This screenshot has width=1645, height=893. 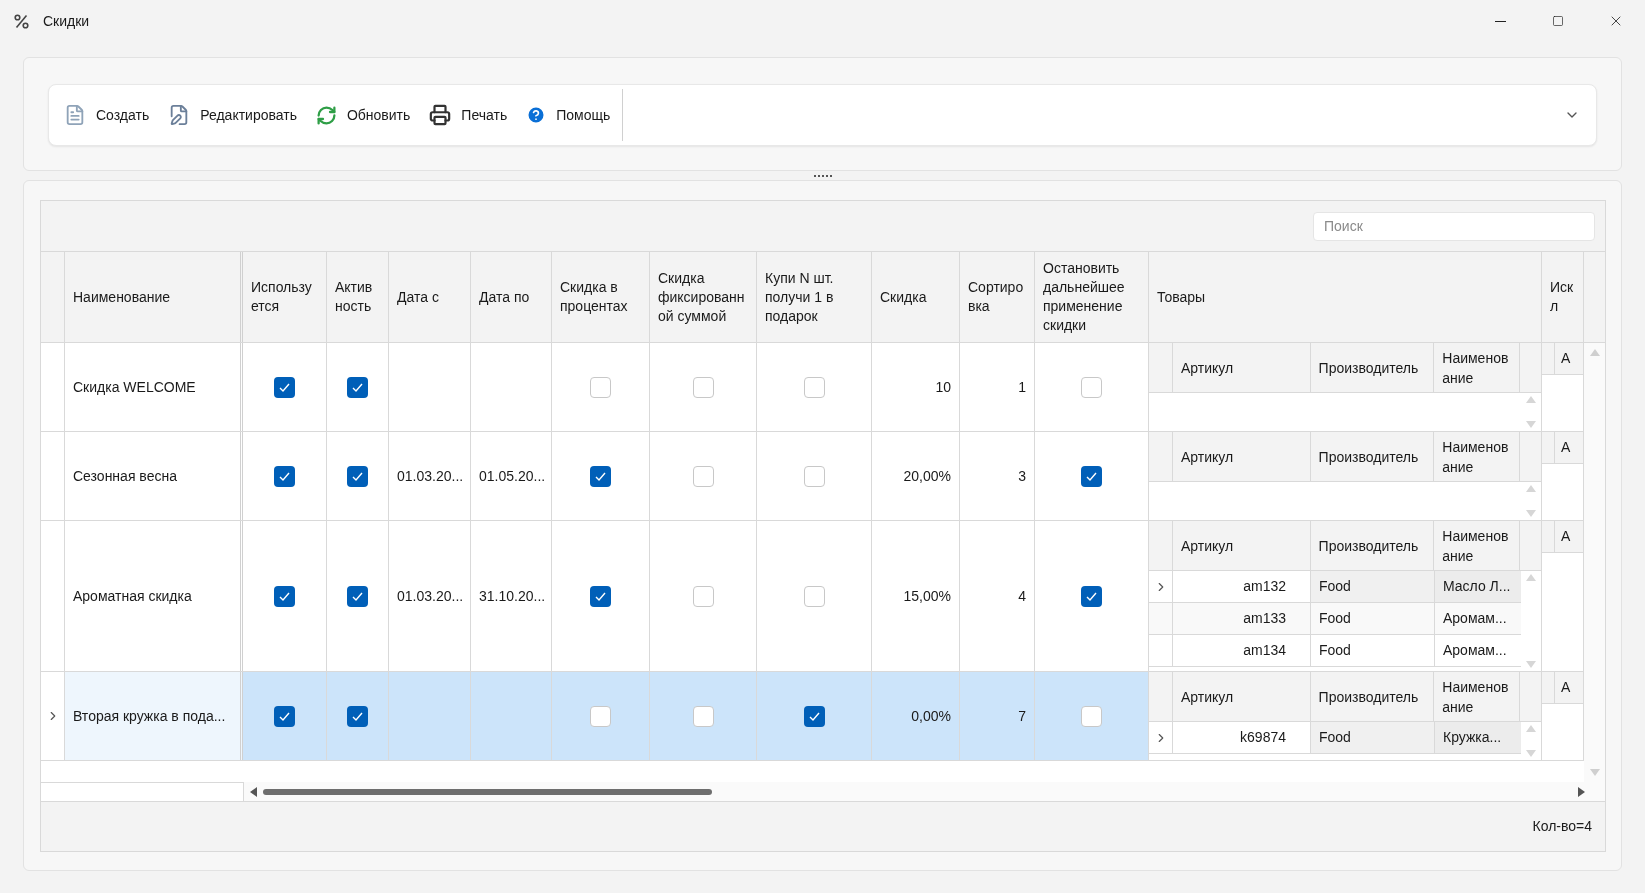 I want to click on table-cell: 4, so click(x=997, y=596).